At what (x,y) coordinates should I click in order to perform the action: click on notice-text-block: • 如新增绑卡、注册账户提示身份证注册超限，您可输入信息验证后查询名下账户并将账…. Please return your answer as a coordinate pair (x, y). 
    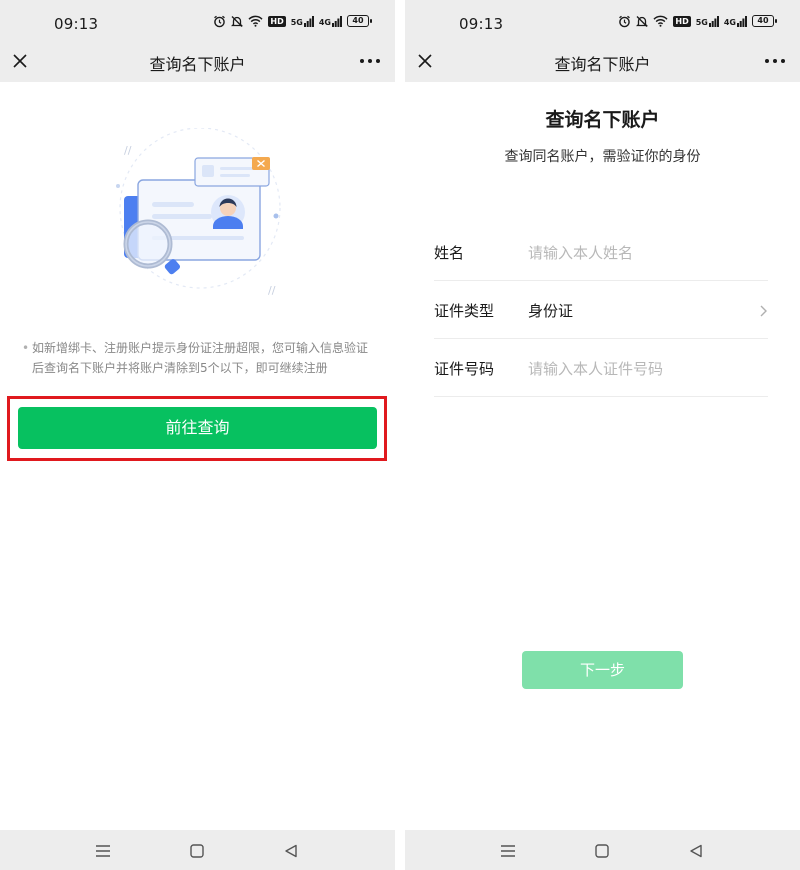
    Looking at the image, I should click on (199, 358).